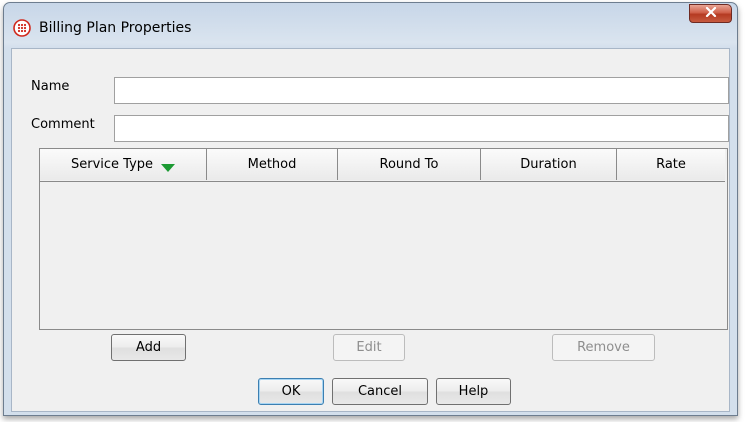 This screenshot has height=422, width=745. I want to click on column-header-label: Method, so click(272, 164).